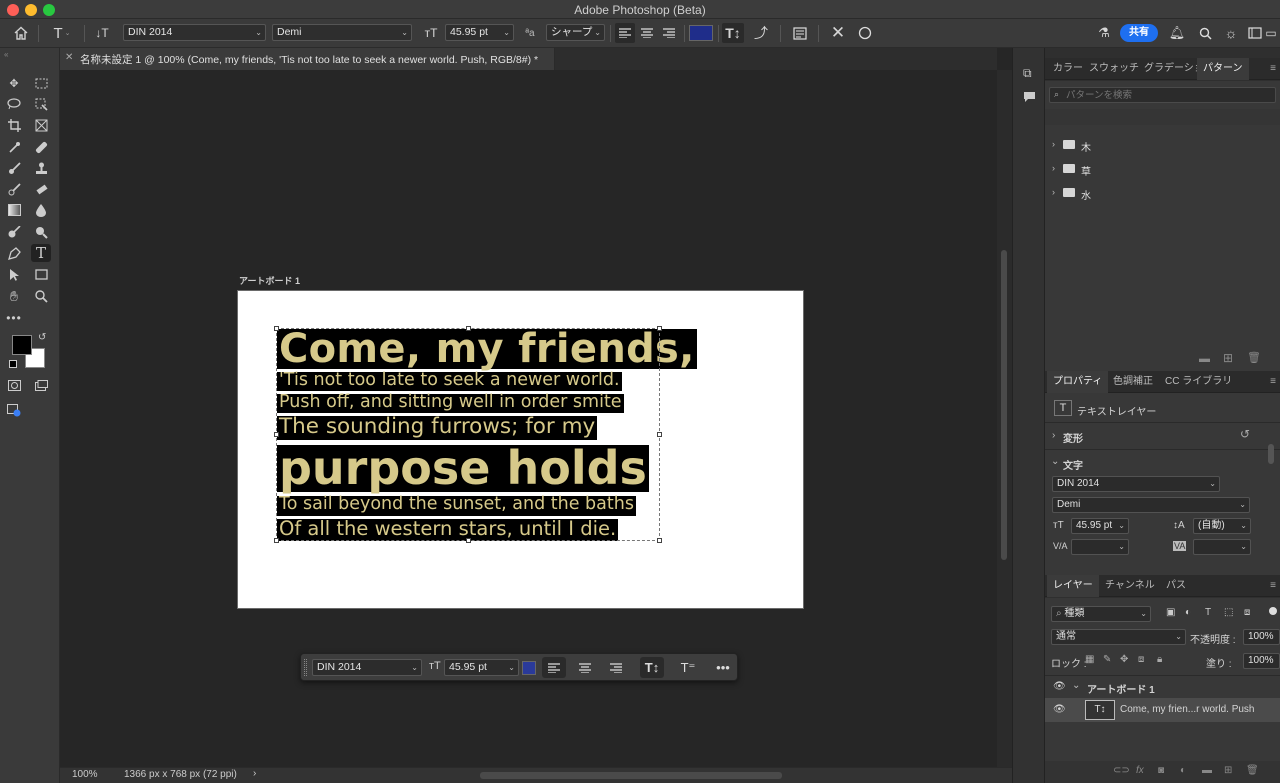 The height and width of the screenshot is (783, 1280). What do you see at coordinates (14, 189) in the screenshot?
I see `history-brush-tool-icon` at bounding box center [14, 189].